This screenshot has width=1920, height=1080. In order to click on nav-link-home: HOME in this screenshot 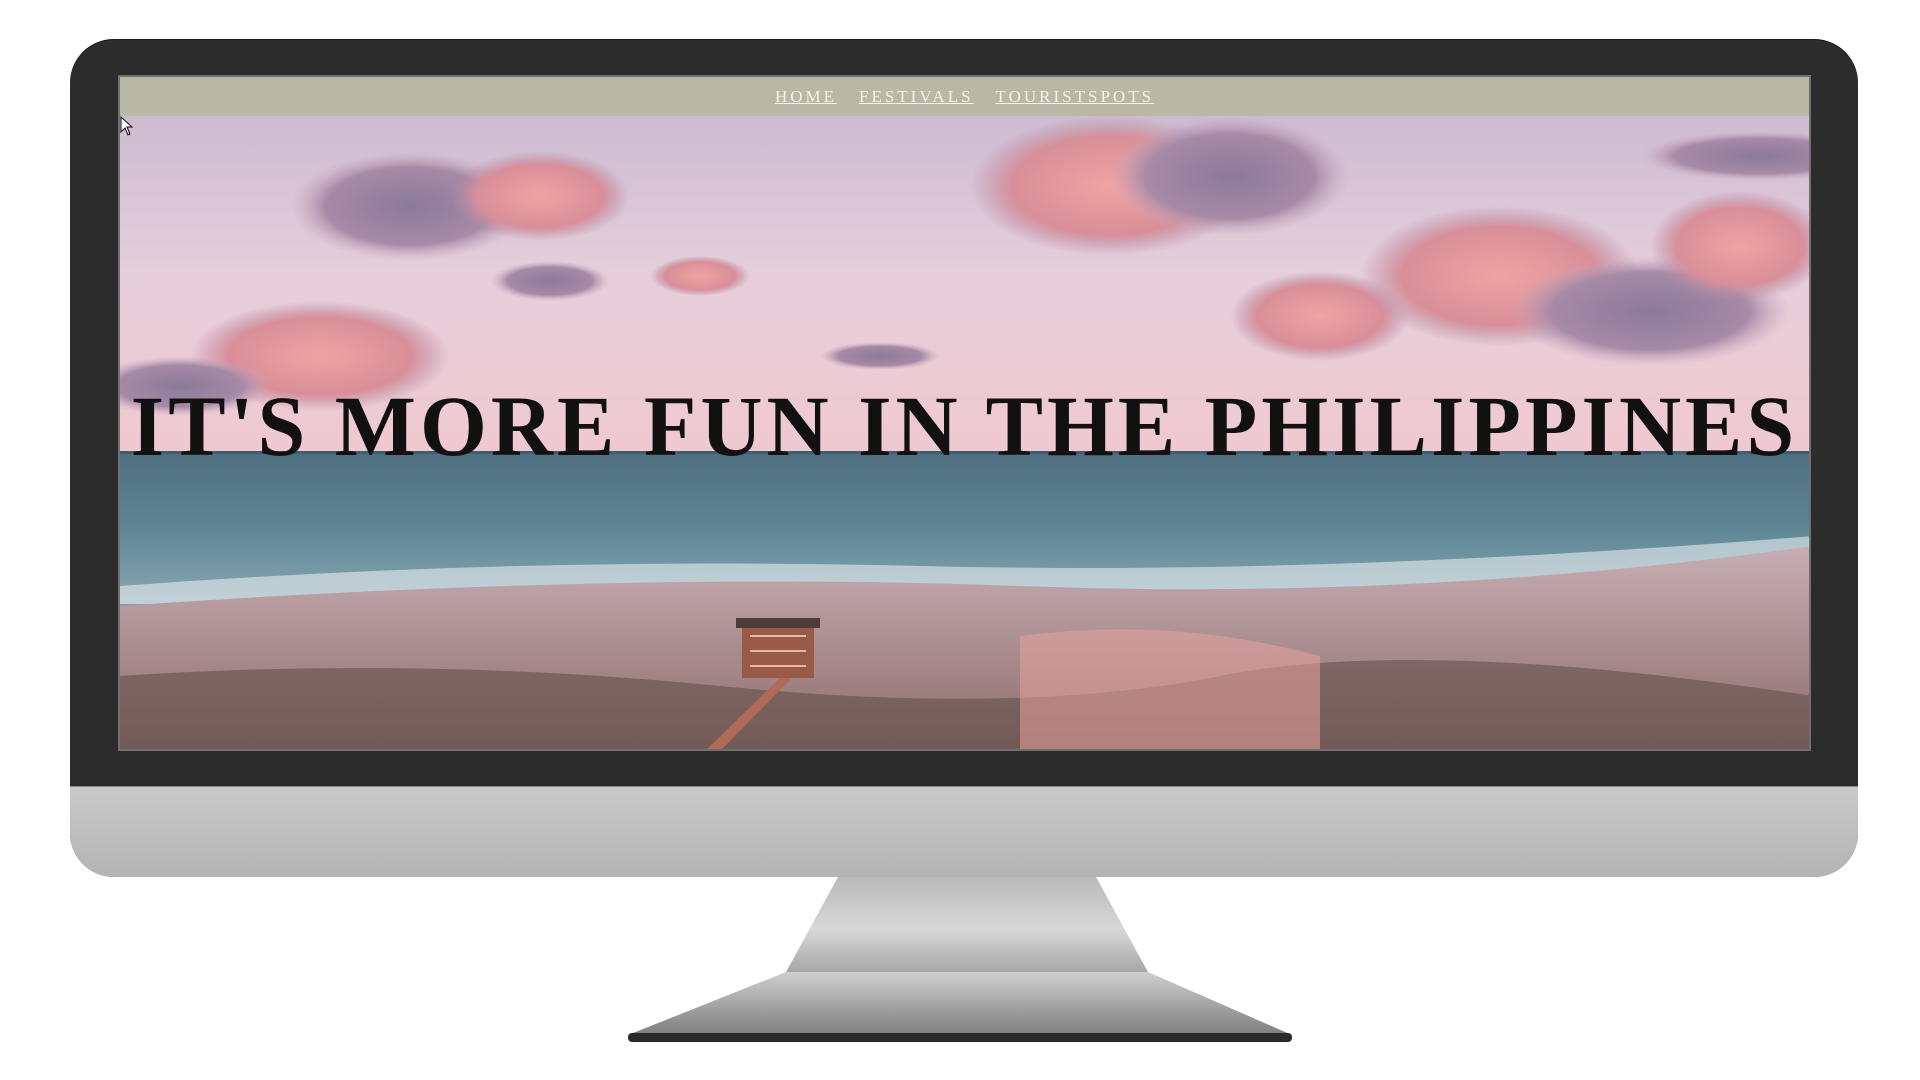, I will do `click(806, 97)`.